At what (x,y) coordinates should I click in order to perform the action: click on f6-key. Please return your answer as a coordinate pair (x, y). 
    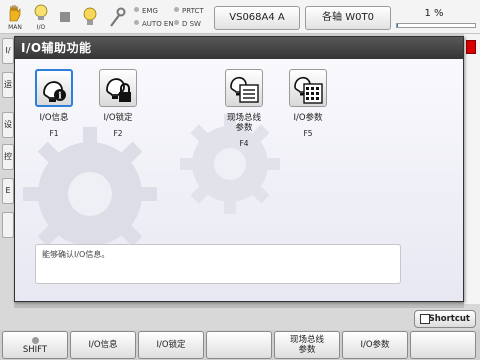
    Looking at the image, I should click on (443, 345).